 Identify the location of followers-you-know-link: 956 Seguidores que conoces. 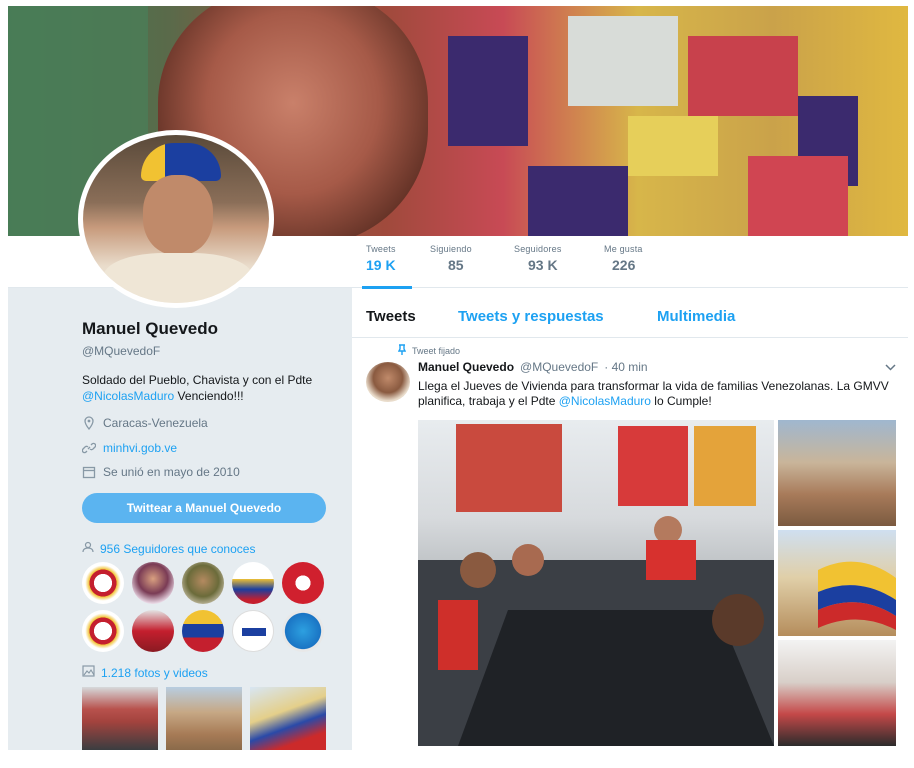
(168, 548).